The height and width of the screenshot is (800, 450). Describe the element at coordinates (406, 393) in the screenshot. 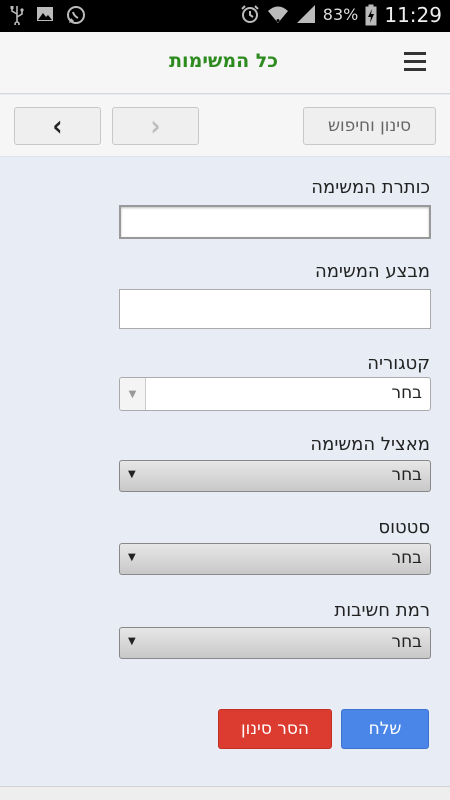

I see `category-value: בחר` at that location.